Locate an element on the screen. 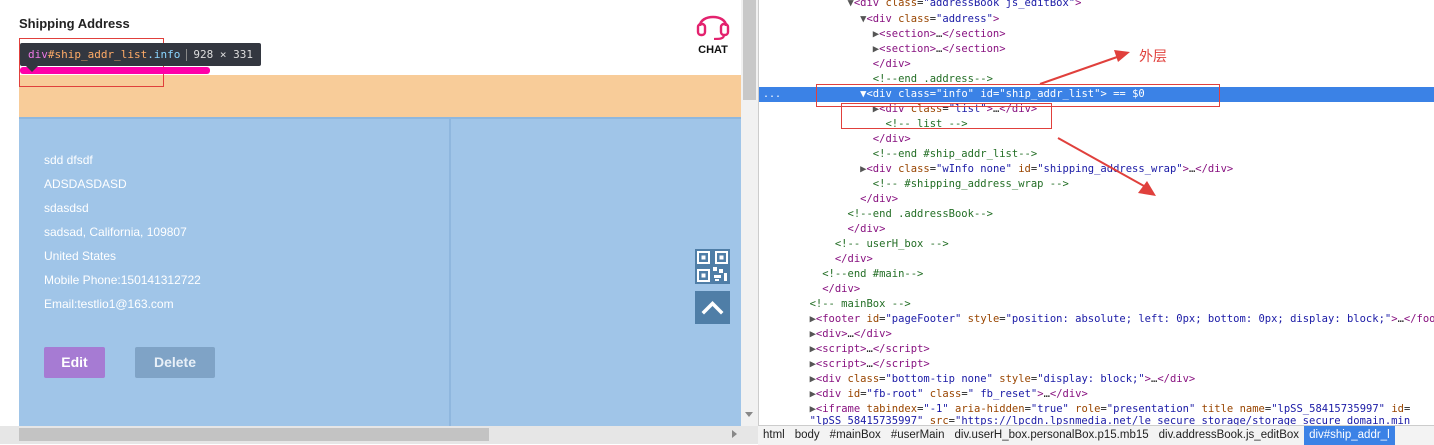 The image size is (1434, 445). dom-node: ▶<div>…</div> is located at coordinates (1096, 334).